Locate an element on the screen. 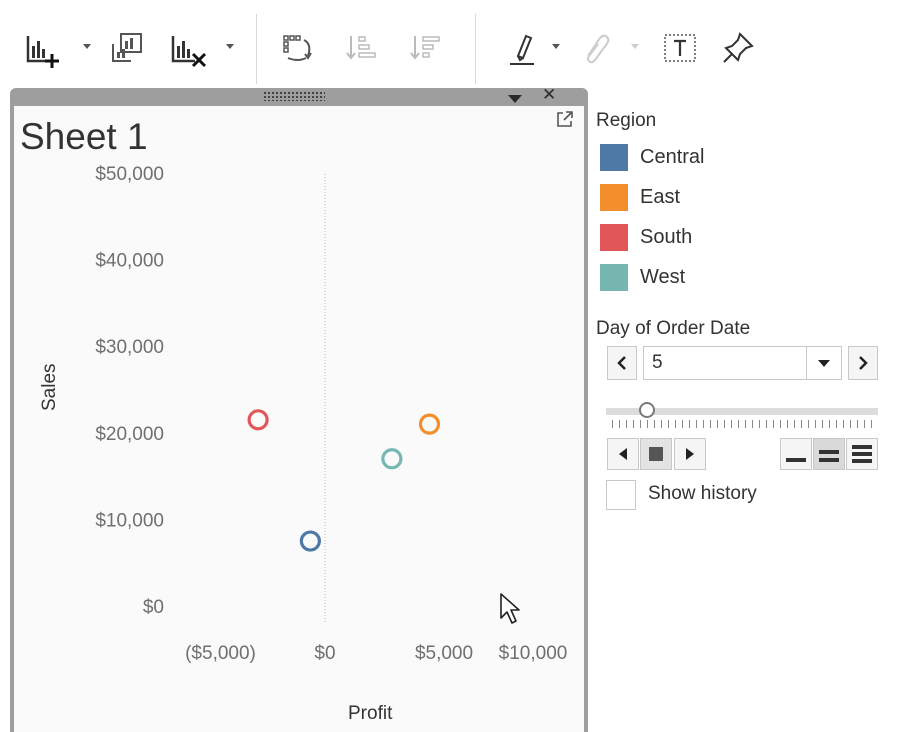 This screenshot has height=732, width=897. y-tick-label: $40,000 is located at coordinates (129, 261).